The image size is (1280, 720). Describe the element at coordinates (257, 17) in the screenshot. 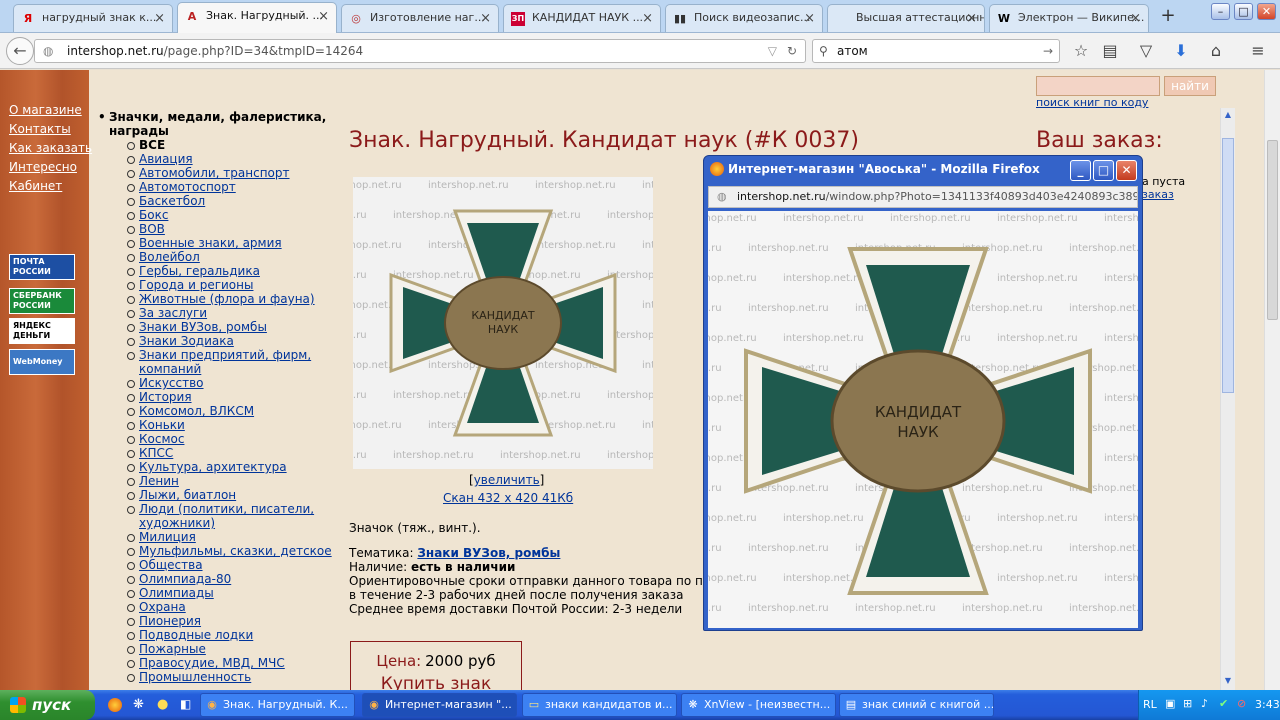

I see `tab-1: A Знак. Нагрудный. ... ×` at that location.